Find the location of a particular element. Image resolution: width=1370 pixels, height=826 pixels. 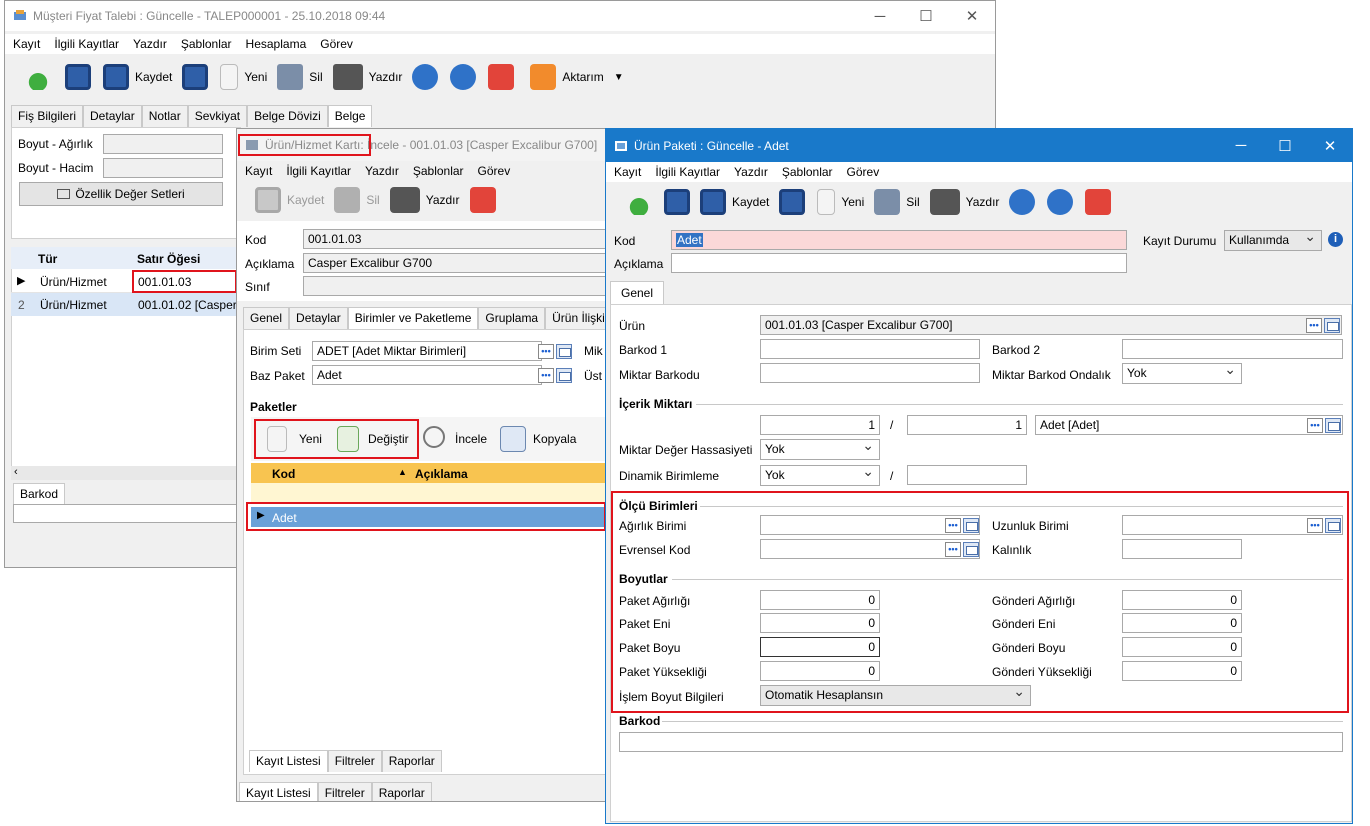

birim-lookup-icon: ••• is located at coordinates (1315, 425).